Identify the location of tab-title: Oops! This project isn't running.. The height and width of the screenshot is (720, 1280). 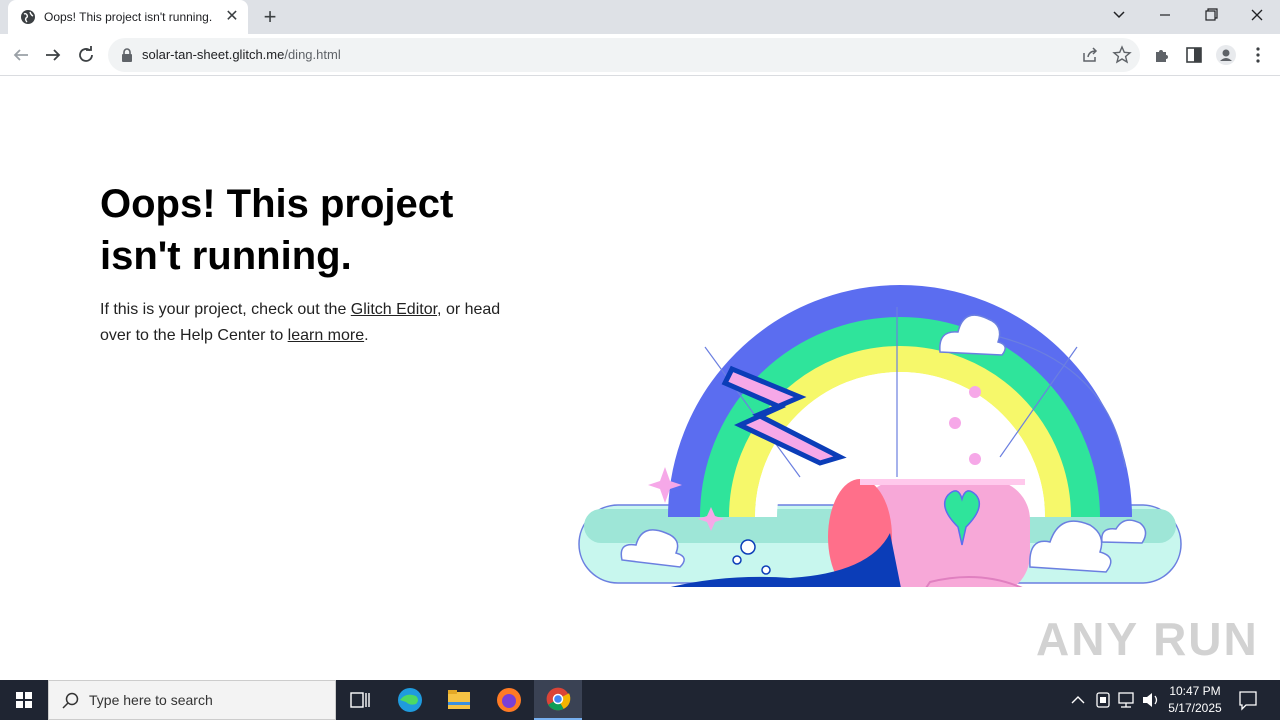
(128, 17).